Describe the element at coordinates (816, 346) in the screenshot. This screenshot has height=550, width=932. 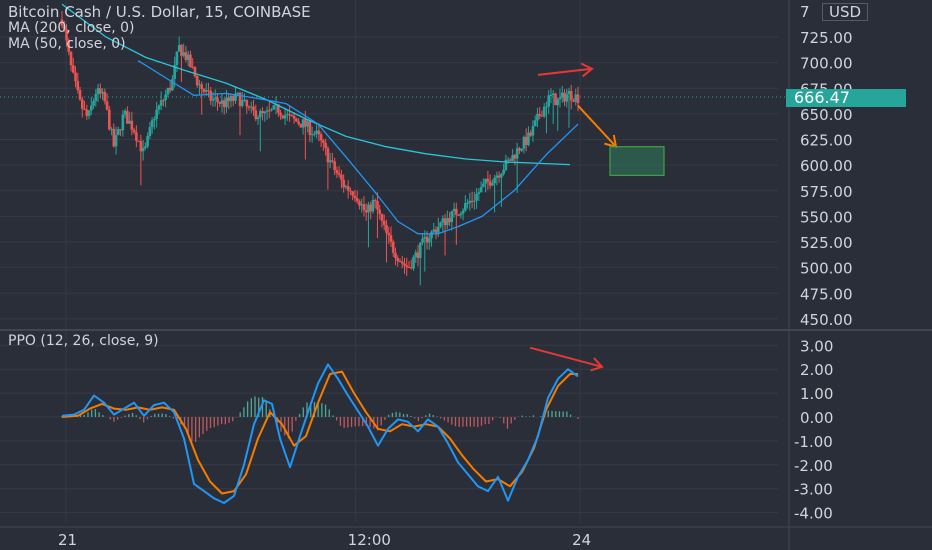
I see `ppo-tick-label: 3.00` at that location.